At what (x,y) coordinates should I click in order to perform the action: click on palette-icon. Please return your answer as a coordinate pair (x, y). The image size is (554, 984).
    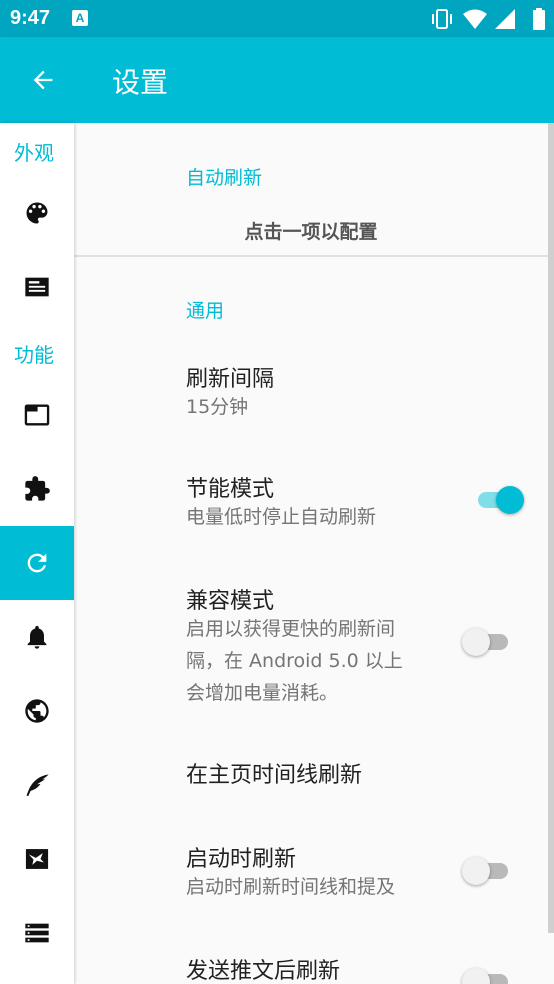
    Looking at the image, I should click on (37, 213).